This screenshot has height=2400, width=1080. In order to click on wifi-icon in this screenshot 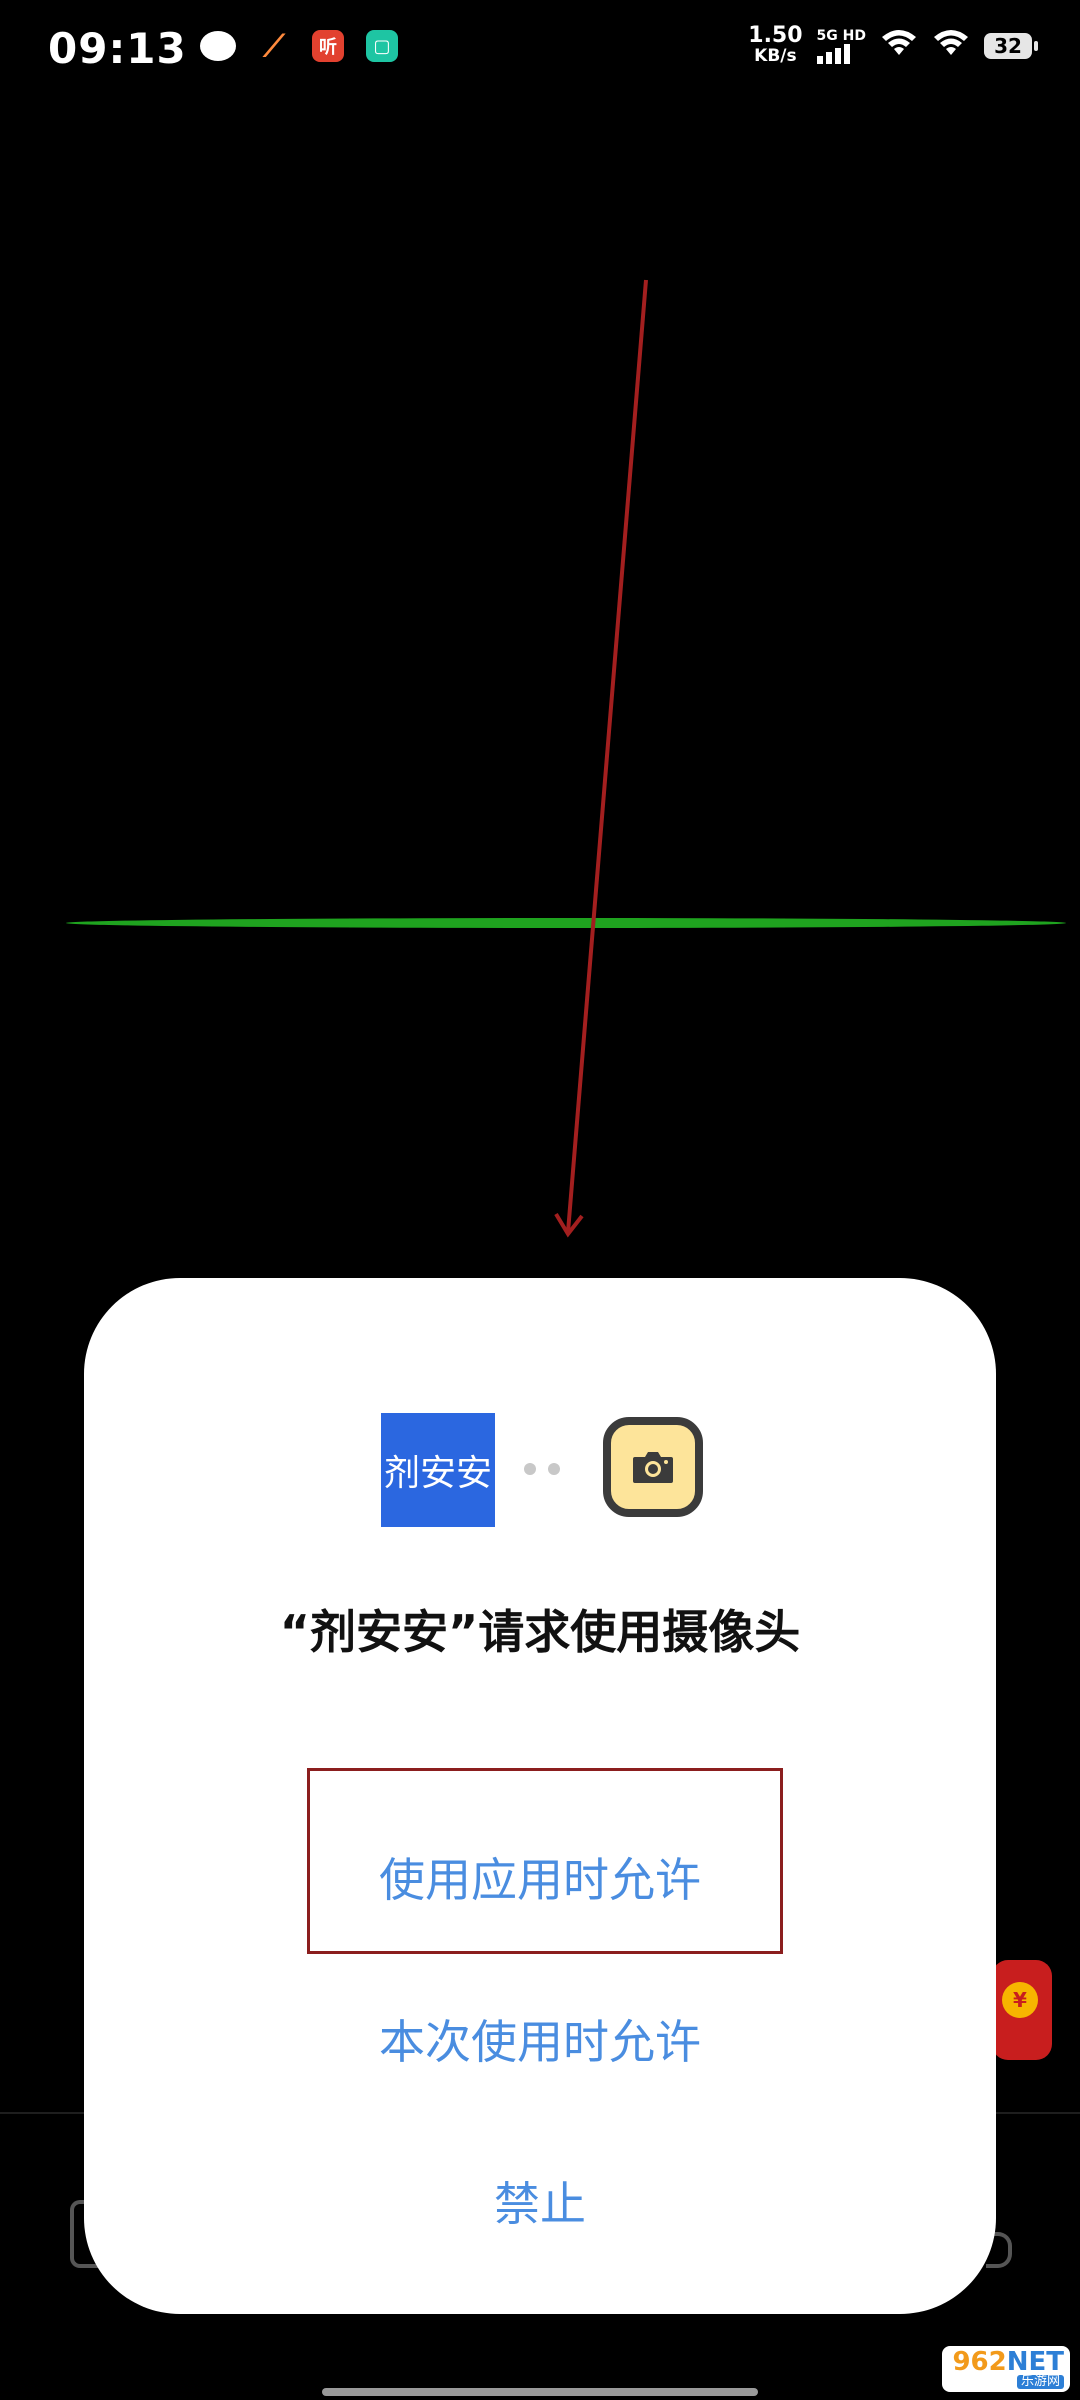, I will do `click(951, 46)`.